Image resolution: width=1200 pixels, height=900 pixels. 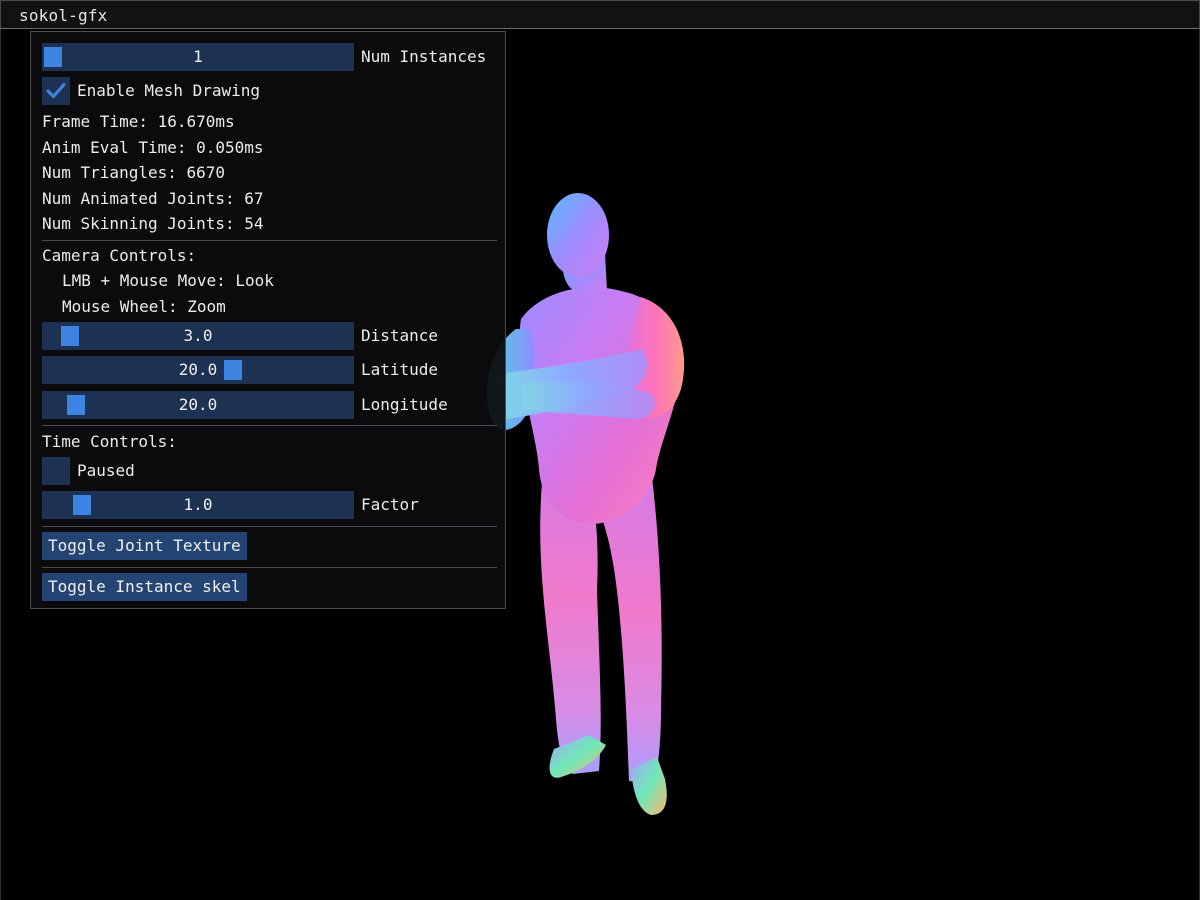 What do you see at coordinates (400, 369) in the screenshot?
I see `latitude-label: Latitude` at bounding box center [400, 369].